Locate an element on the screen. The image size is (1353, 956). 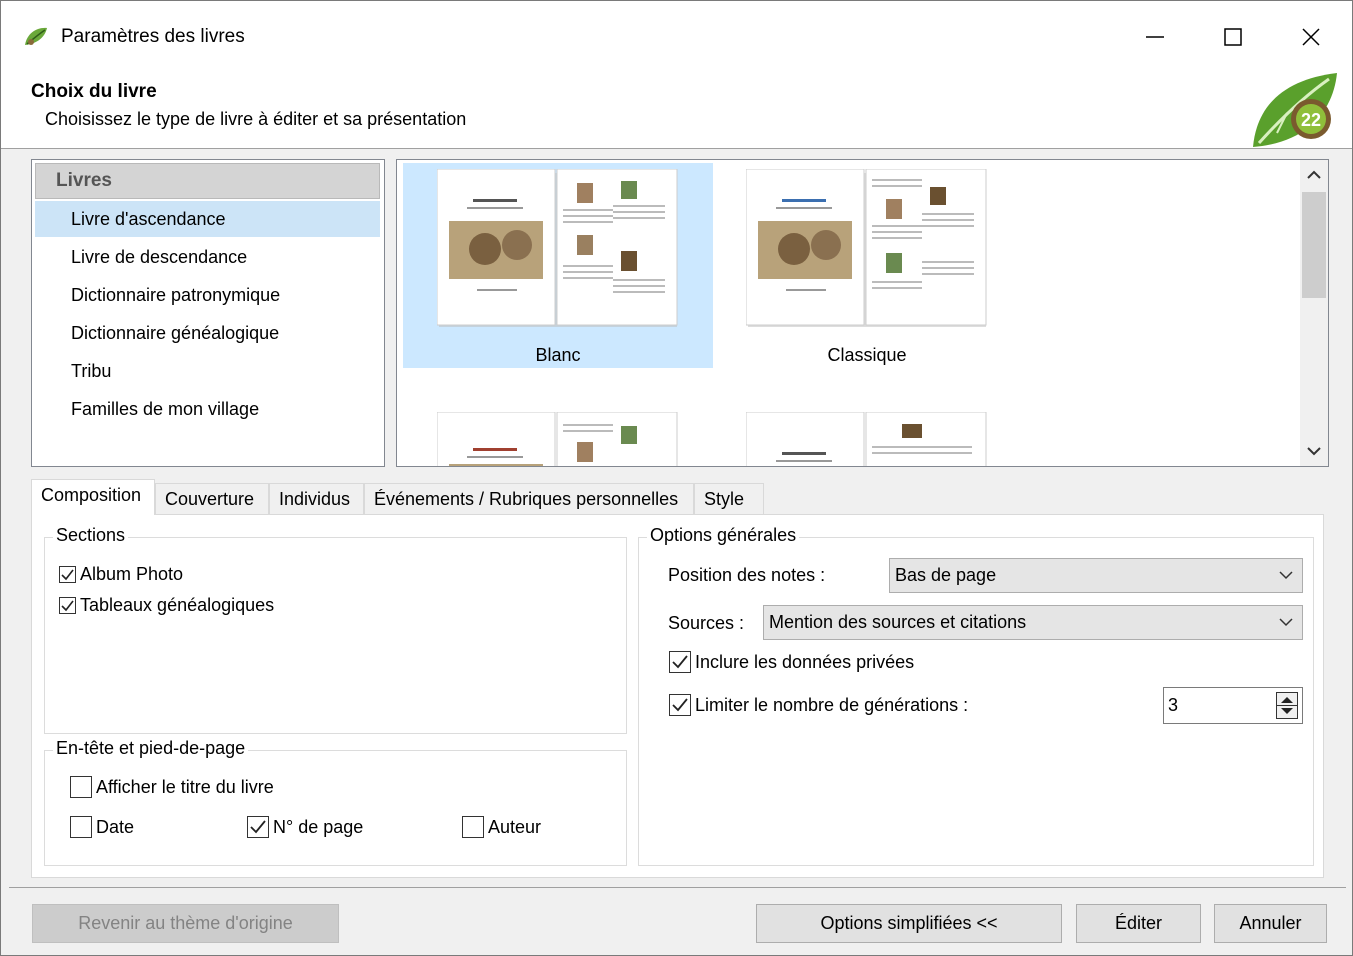
scroll-down-button is located at coordinates (1314, 451).